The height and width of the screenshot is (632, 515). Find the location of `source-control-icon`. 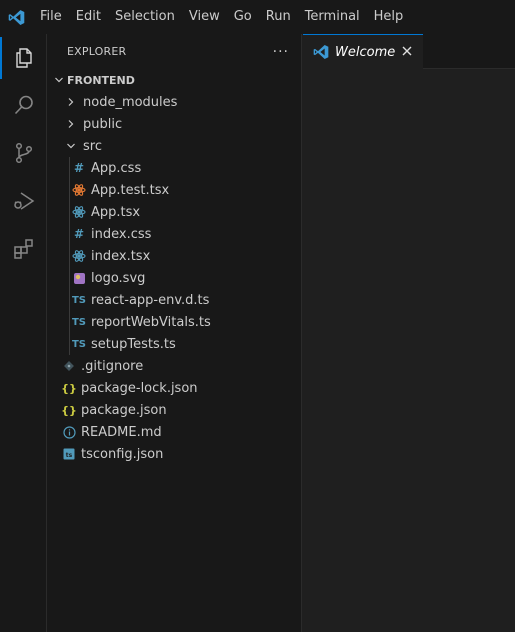

source-control-icon is located at coordinates (23, 153).